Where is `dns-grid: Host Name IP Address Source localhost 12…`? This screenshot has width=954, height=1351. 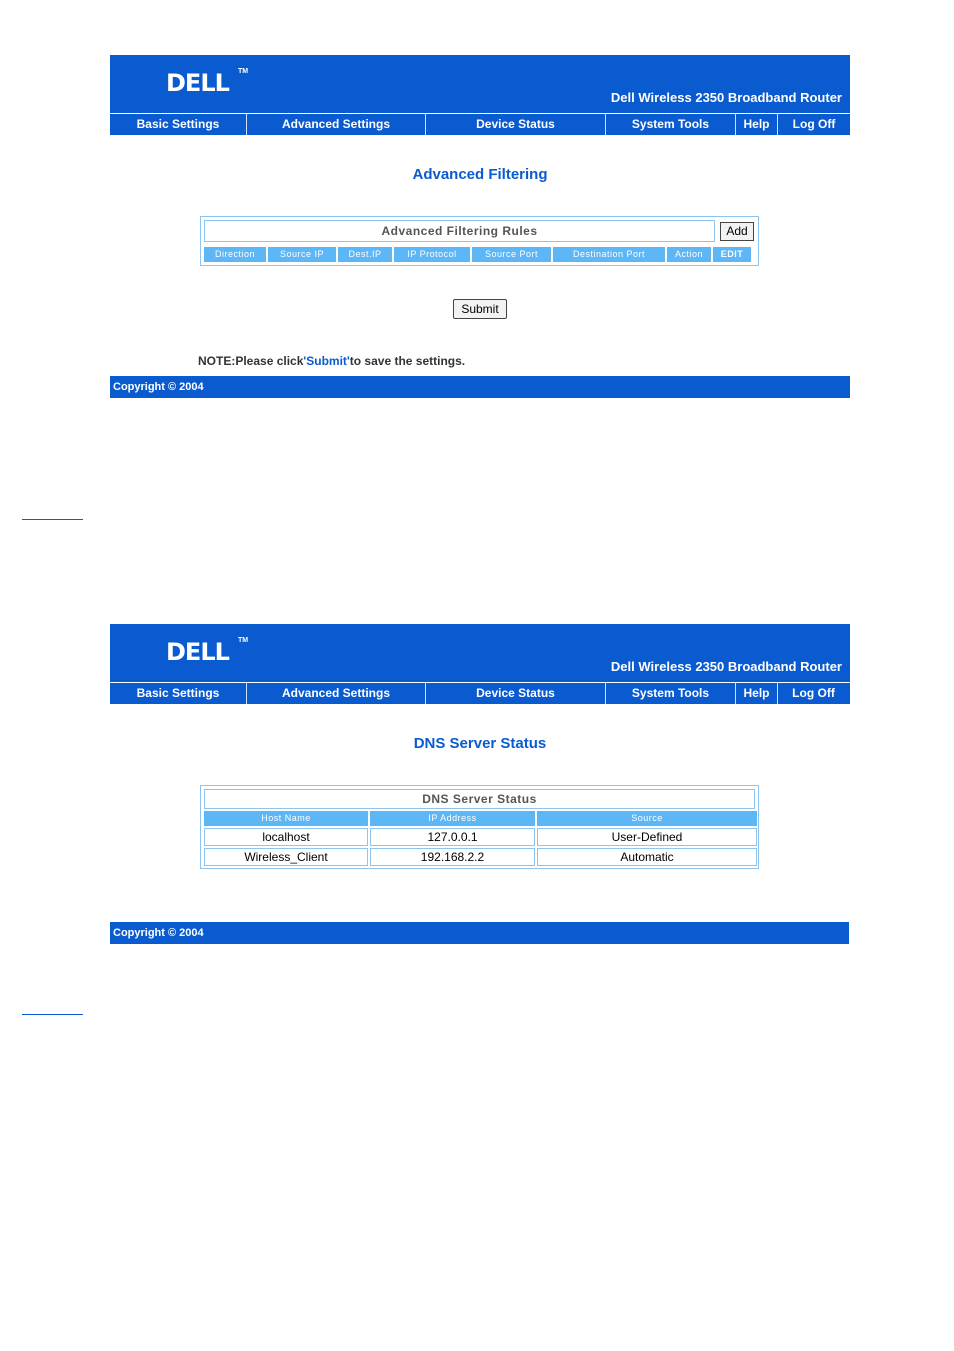
dns-grid: Host Name IP Address Source localhost 12… is located at coordinates (480, 839).